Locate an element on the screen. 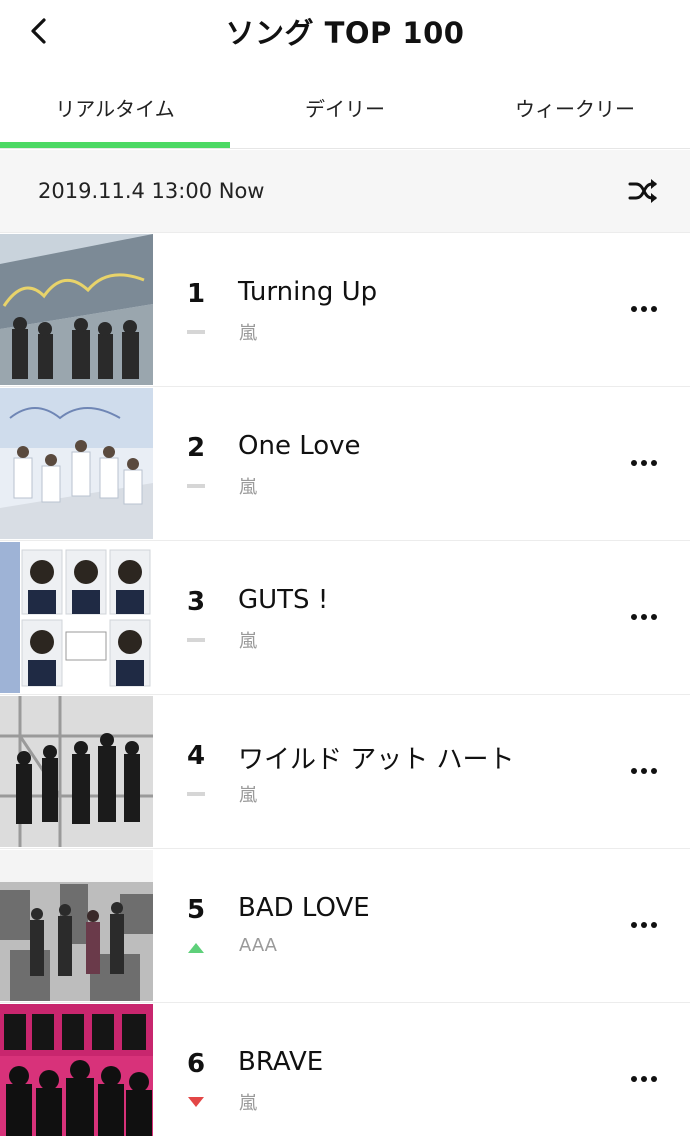 The image size is (690, 1136). tab-realtime: リアルタイム is located at coordinates (115, 107).